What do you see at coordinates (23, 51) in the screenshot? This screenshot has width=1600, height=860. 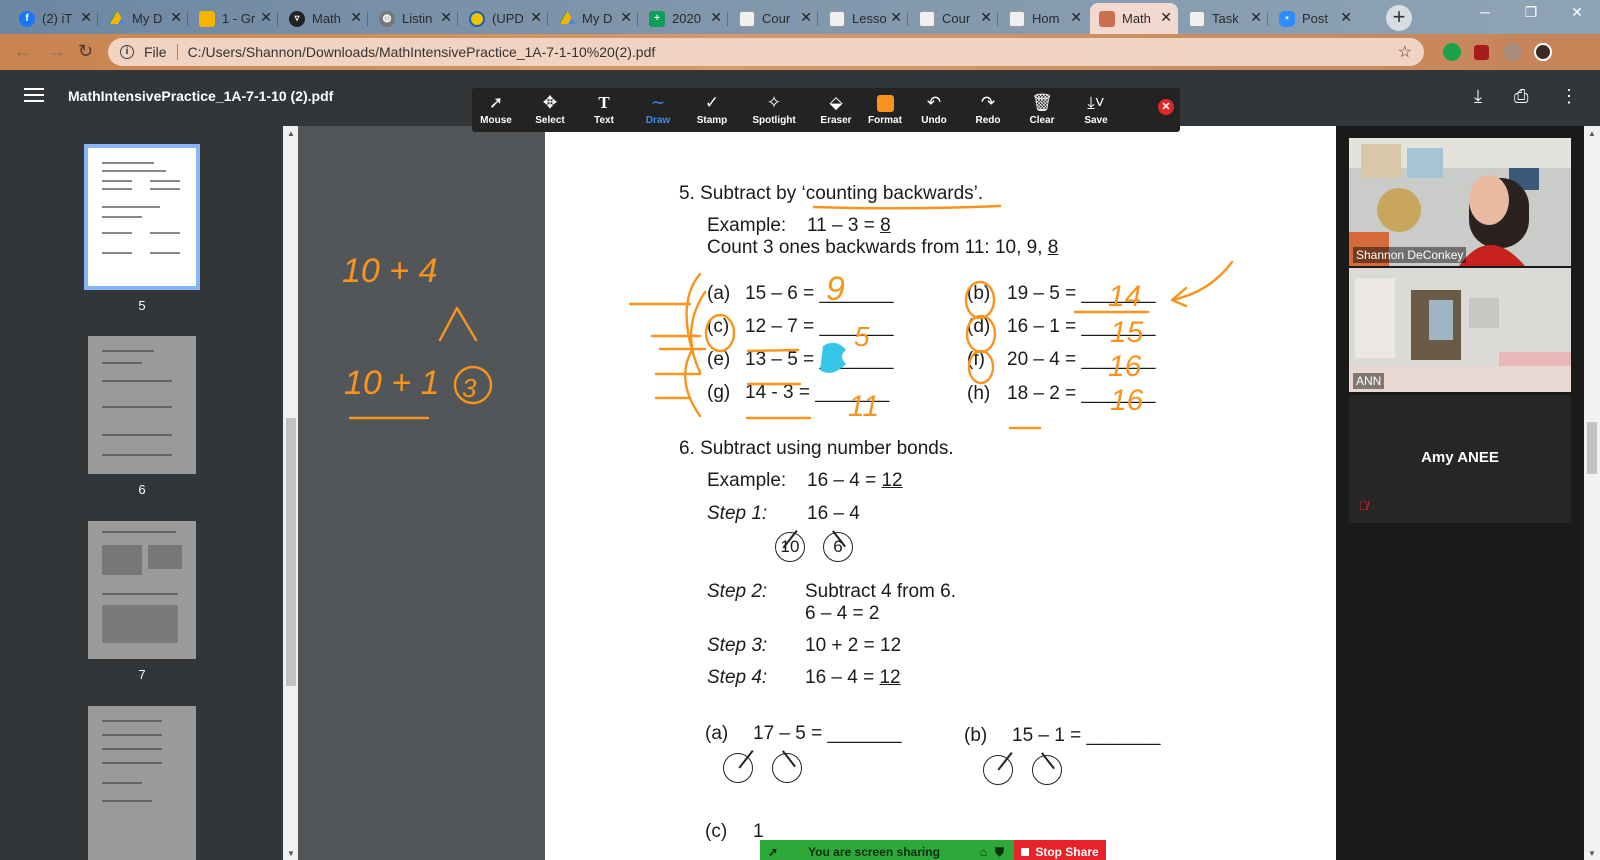 I see `back-arrow-icon: ←` at bounding box center [23, 51].